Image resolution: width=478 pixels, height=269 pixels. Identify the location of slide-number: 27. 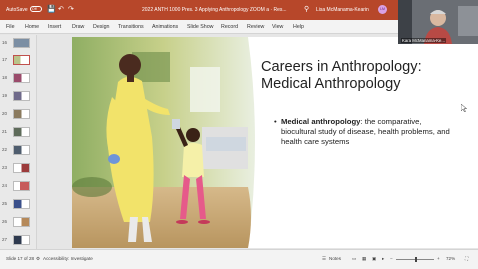
(5, 239).